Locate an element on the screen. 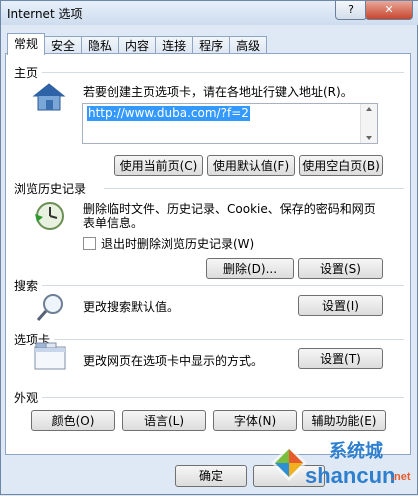  house-icon is located at coordinates (49, 98).